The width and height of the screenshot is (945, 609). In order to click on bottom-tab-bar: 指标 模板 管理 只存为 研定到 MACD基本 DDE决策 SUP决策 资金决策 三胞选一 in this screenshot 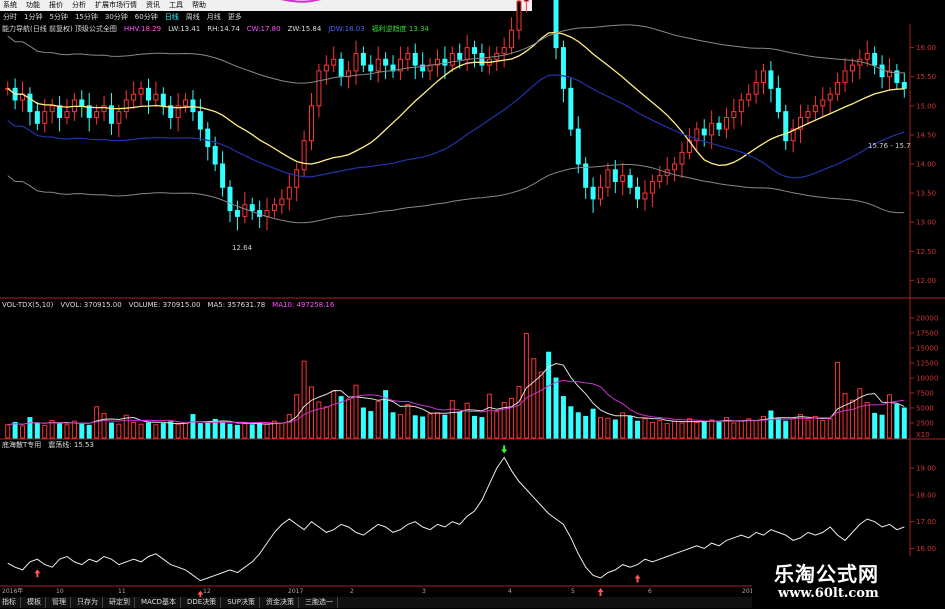, I will do `click(376, 602)`.